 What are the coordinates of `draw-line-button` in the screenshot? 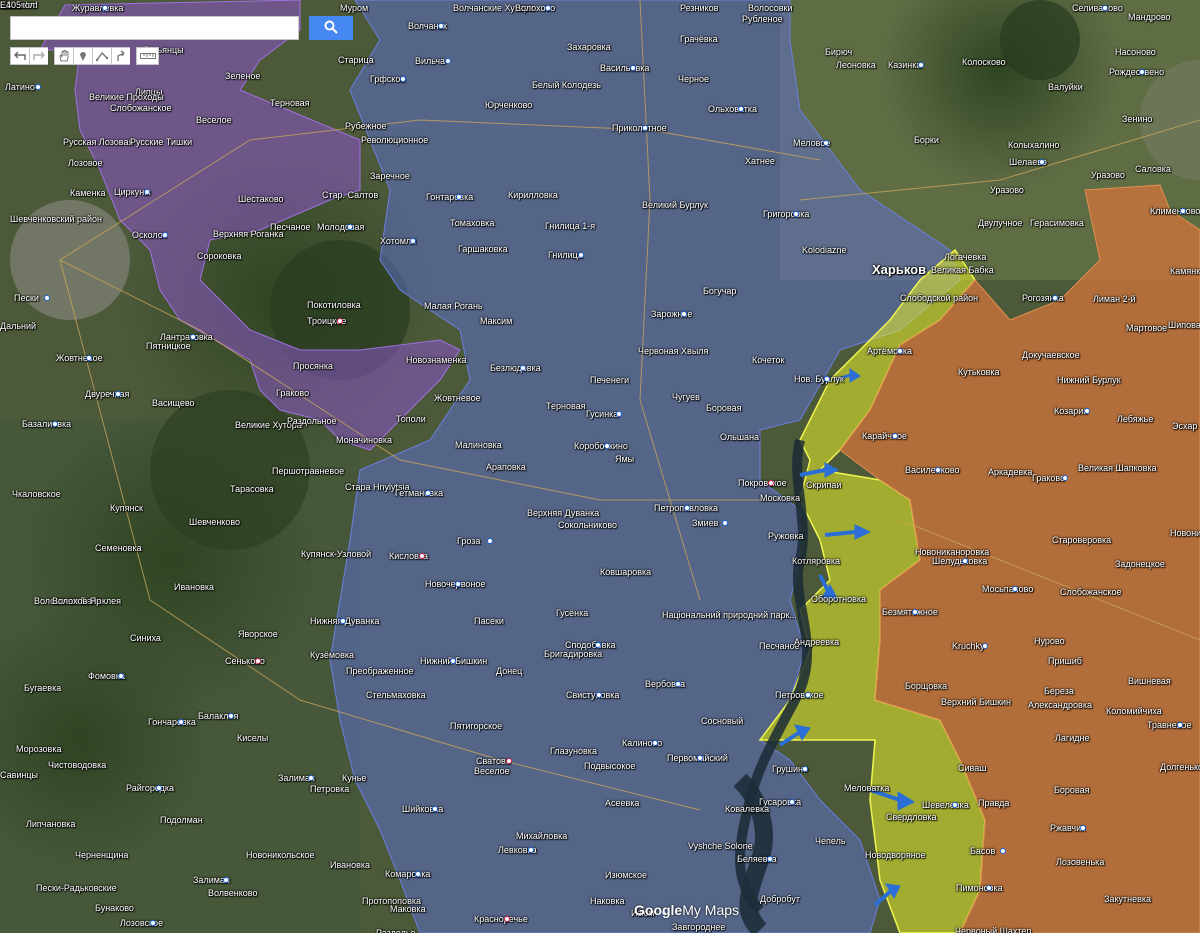 It's located at (101, 56).